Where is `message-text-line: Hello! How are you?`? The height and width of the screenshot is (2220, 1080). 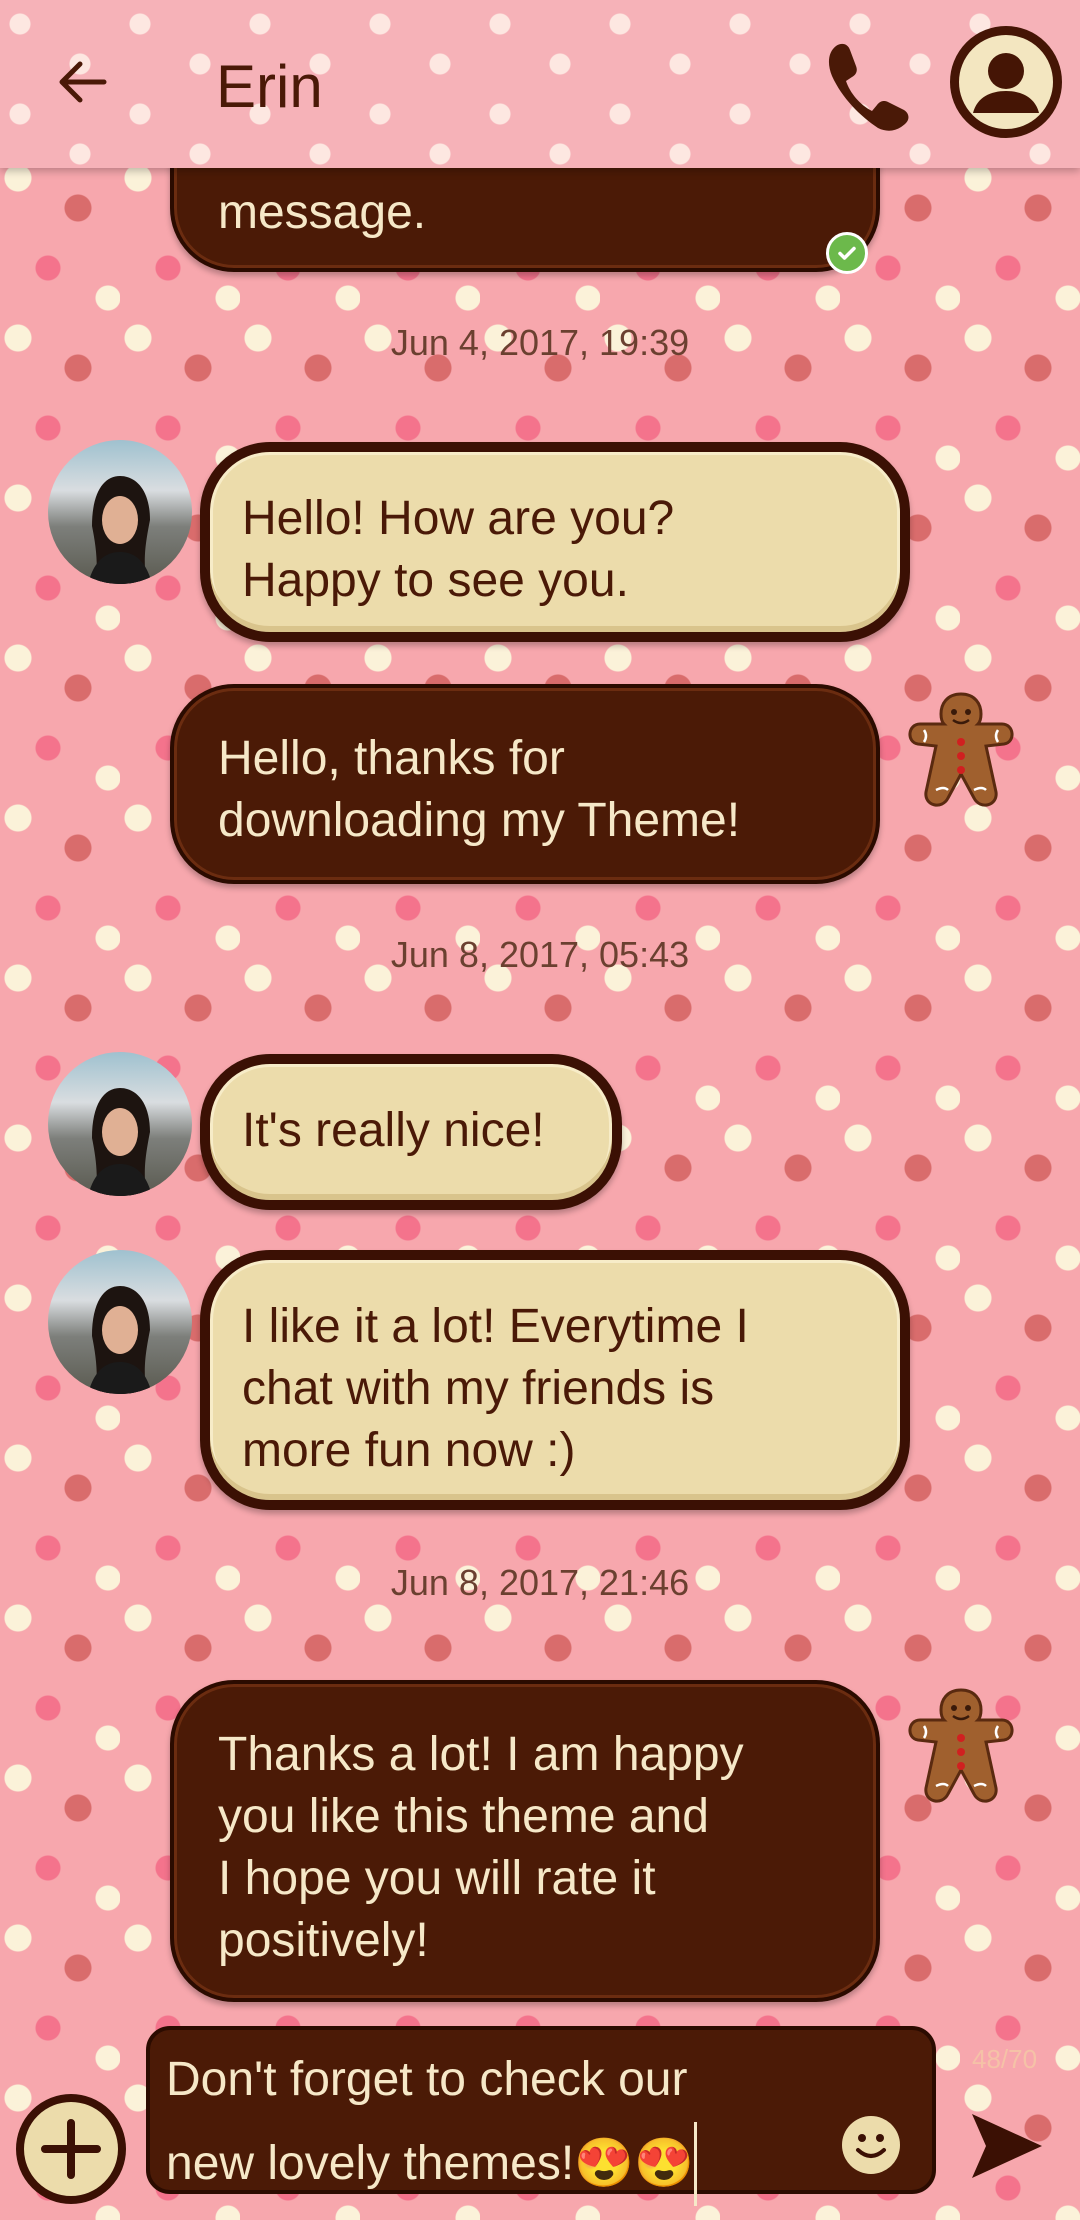 message-text-line: Hello! How are you? is located at coordinates (458, 518).